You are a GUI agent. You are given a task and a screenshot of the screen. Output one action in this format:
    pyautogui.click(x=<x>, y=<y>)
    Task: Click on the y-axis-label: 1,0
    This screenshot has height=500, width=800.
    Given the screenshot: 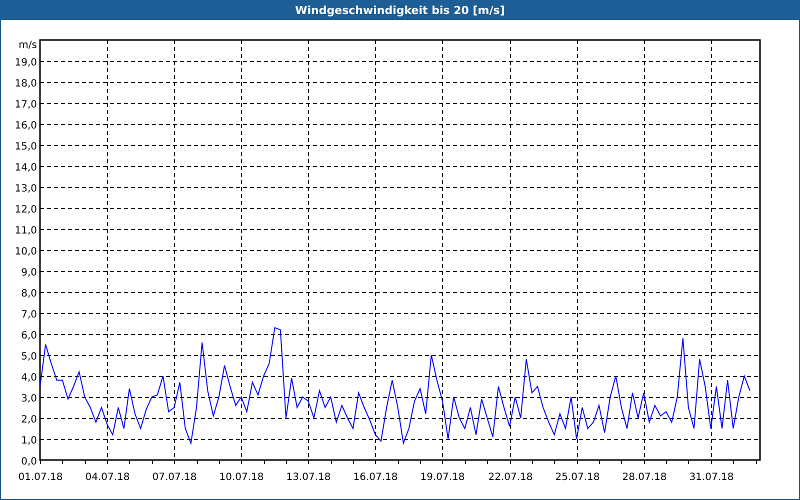 What is the action you would take?
    pyautogui.click(x=29, y=441)
    